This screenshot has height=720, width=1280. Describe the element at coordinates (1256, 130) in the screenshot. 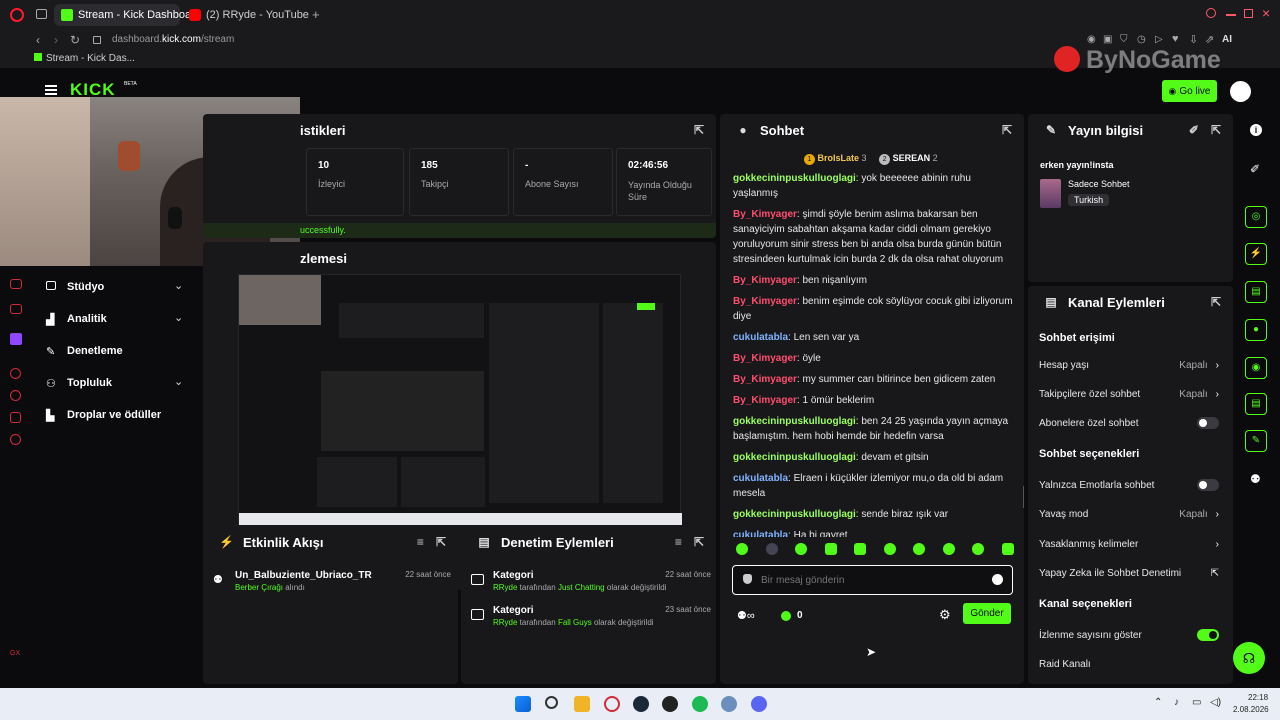

I see `info-icon: i` at that location.